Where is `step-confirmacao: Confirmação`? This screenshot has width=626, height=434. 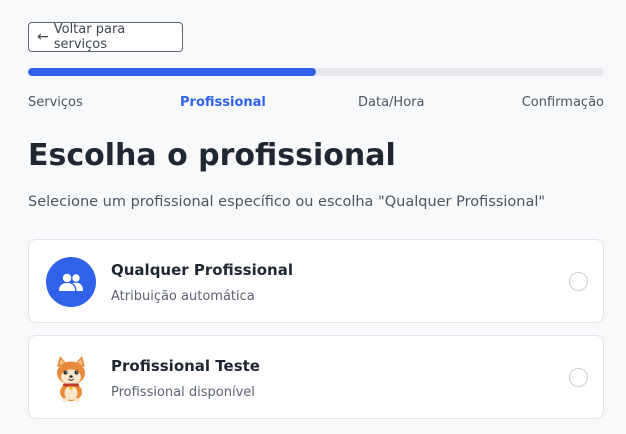
step-confirmacao: Confirmação is located at coordinates (562, 102).